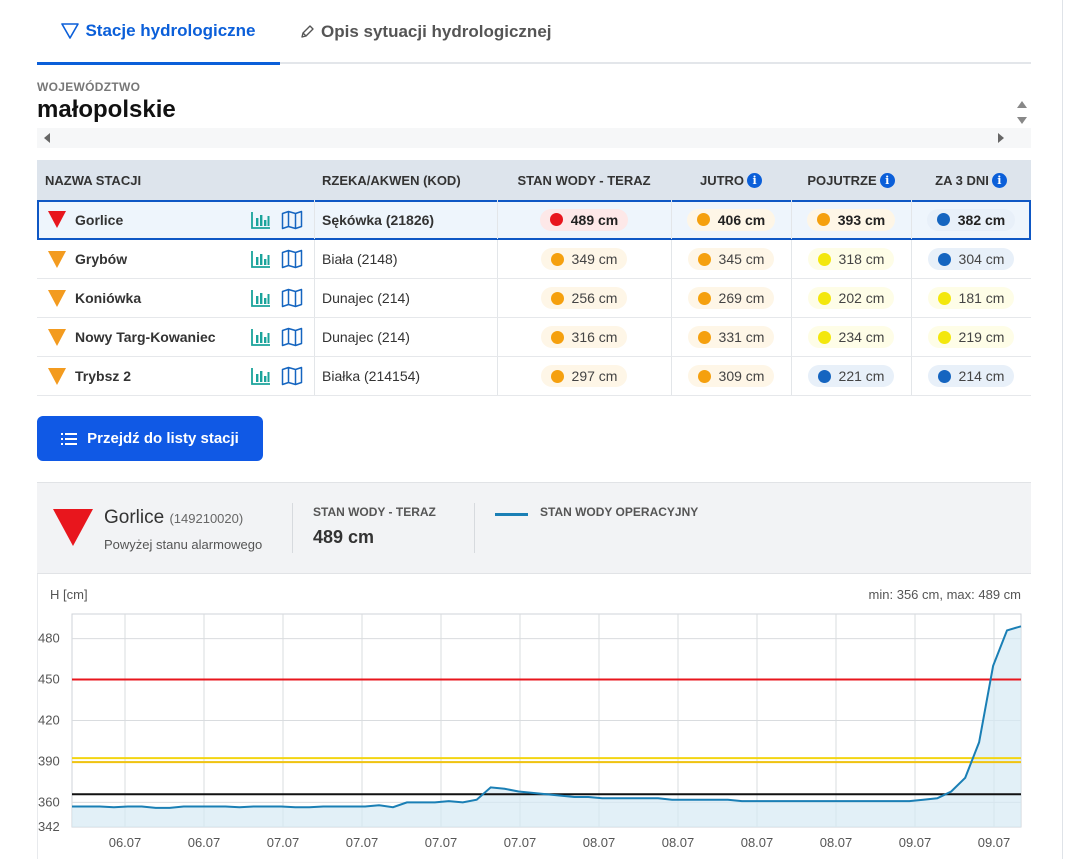  Describe the element at coordinates (511, 514) in the screenshot. I see `legend-line-swatch` at that location.